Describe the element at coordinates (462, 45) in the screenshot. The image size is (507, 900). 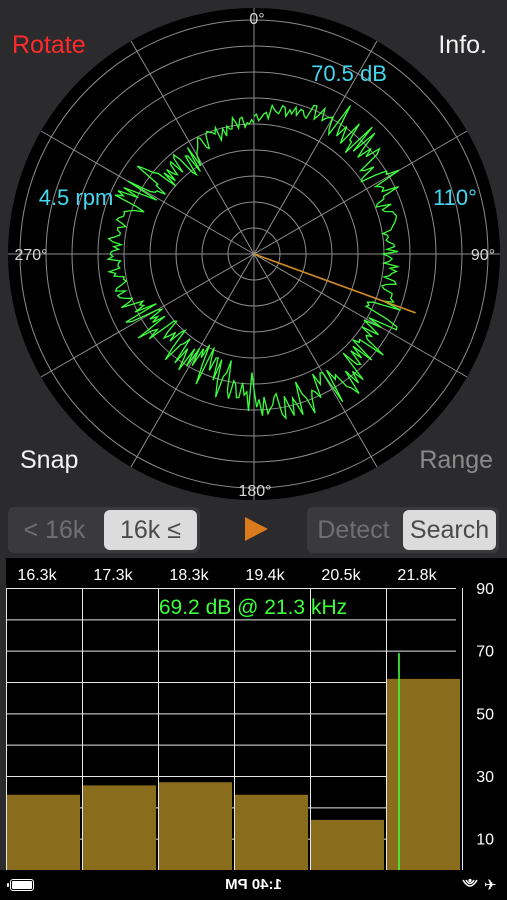
I see `info-button: Info.` at that location.